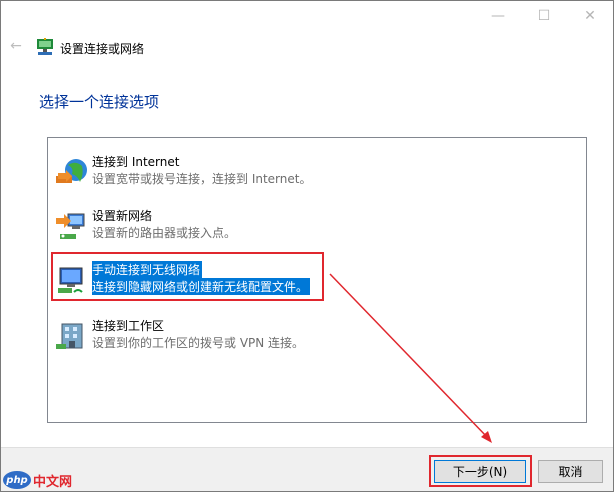 This screenshot has width=614, height=492. I want to click on cancel-button: 取消, so click(570, 471).